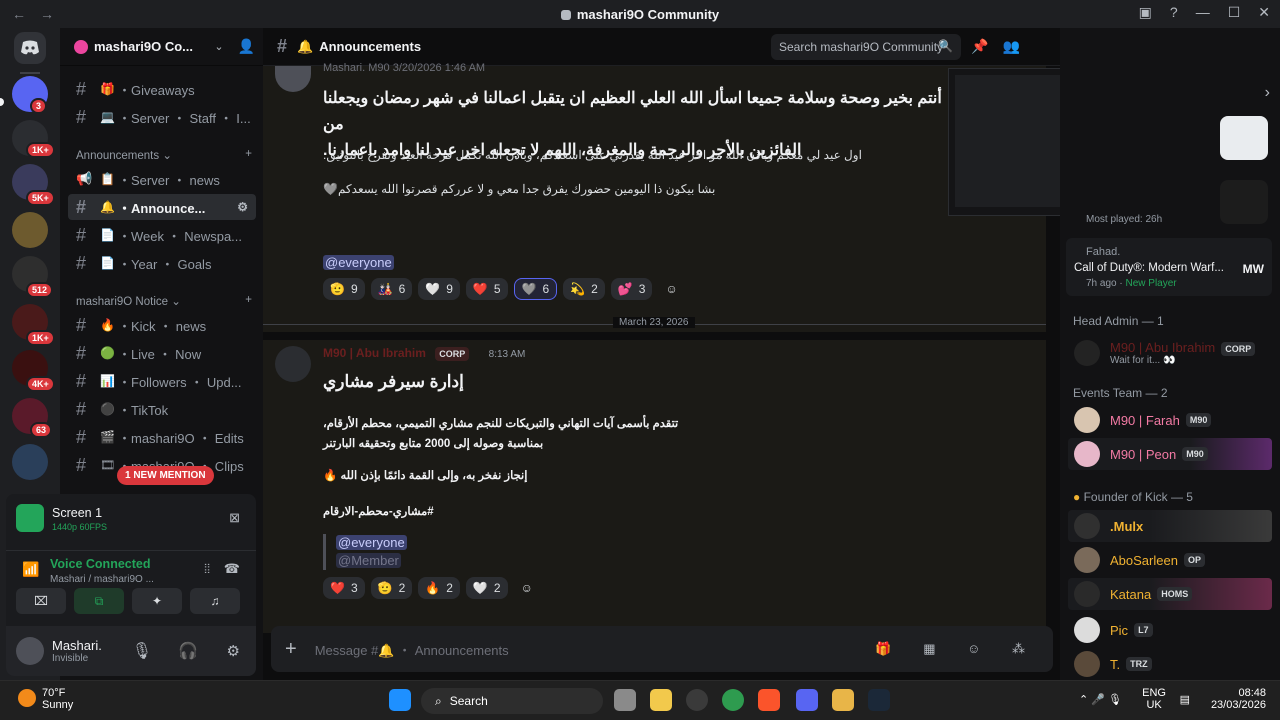 This screenshot has width=1280, height=720. I want to click on megaphone-icon: 📢, so click(84, 178).